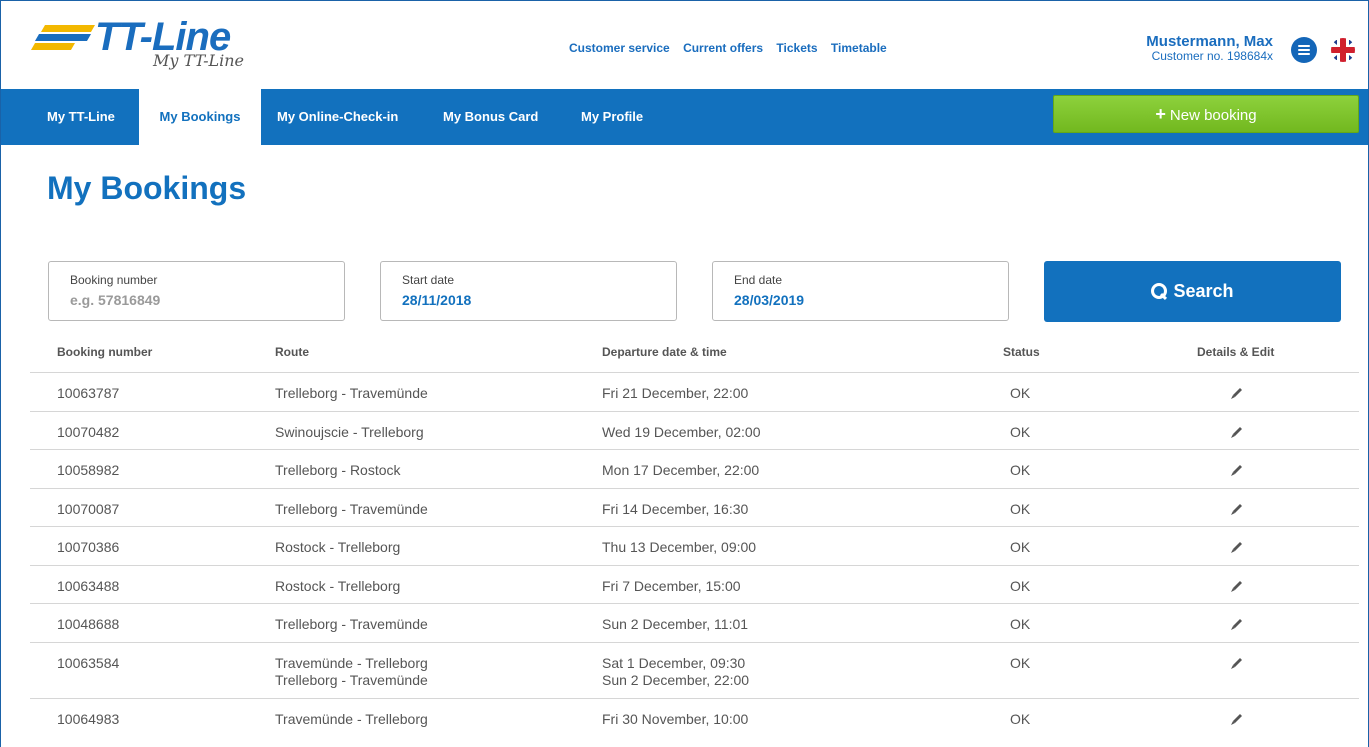  What do you see at coordinates (199, 60) in the screenshot?
I see `logo-subtitle: My TT-Line` at bounding box center [199, 60].